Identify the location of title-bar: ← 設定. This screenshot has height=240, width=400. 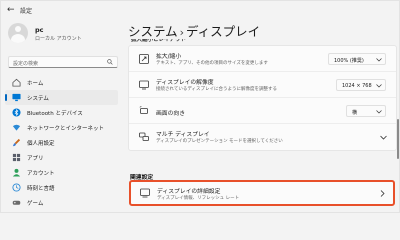
(200, 10).